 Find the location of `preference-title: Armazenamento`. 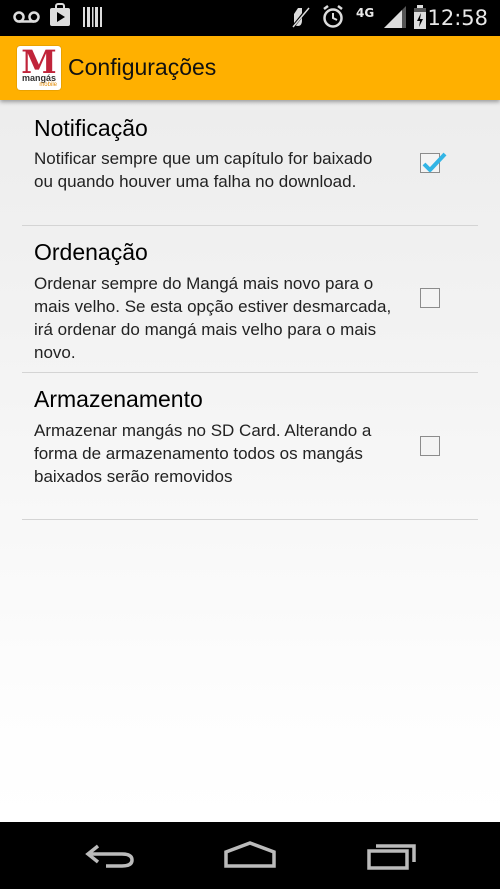

preference-title: Armazenamento is located at coordinates (118, 399).